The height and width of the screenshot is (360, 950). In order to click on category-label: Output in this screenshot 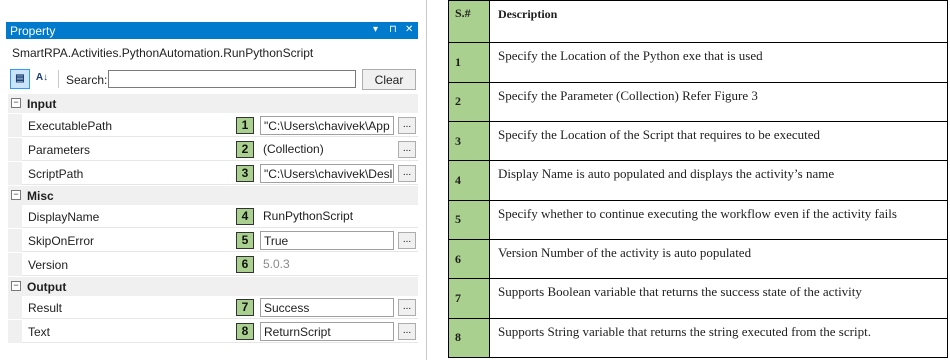, I will do `click(47, 287)`.